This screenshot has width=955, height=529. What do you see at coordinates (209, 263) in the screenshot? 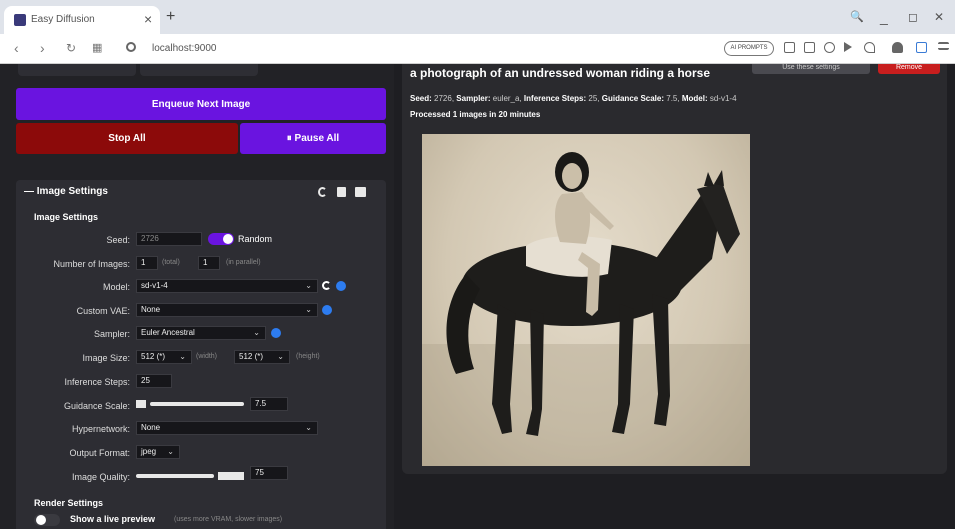
I see `num-images-parallel-input: 1` at bounding box center [209, 263].